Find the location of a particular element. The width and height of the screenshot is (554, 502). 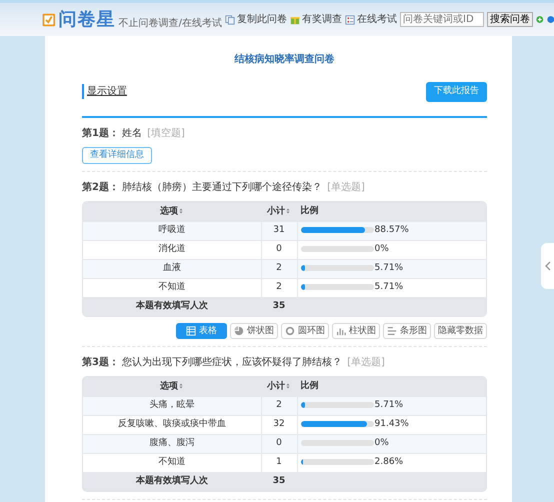

table-cell: 血液 is located at coordinates (172, 268).